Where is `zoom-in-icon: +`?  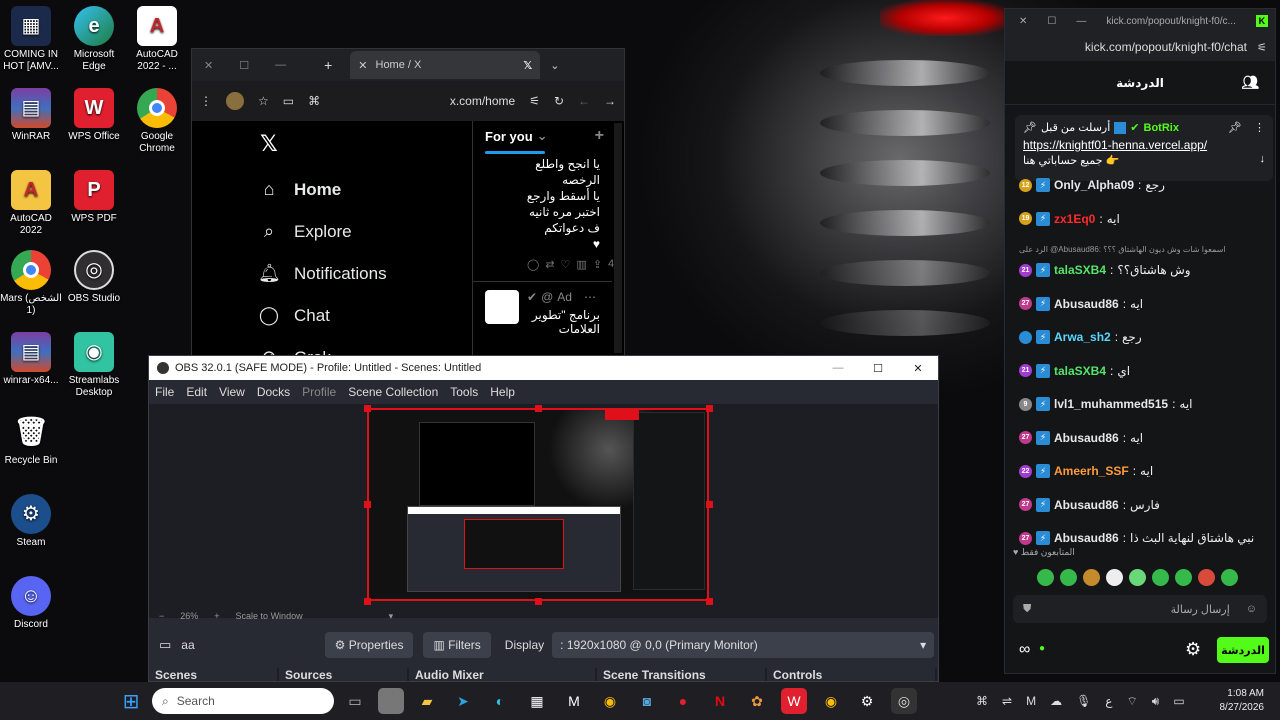
zoom-in-icon: + is located at coordinates (216, 616).